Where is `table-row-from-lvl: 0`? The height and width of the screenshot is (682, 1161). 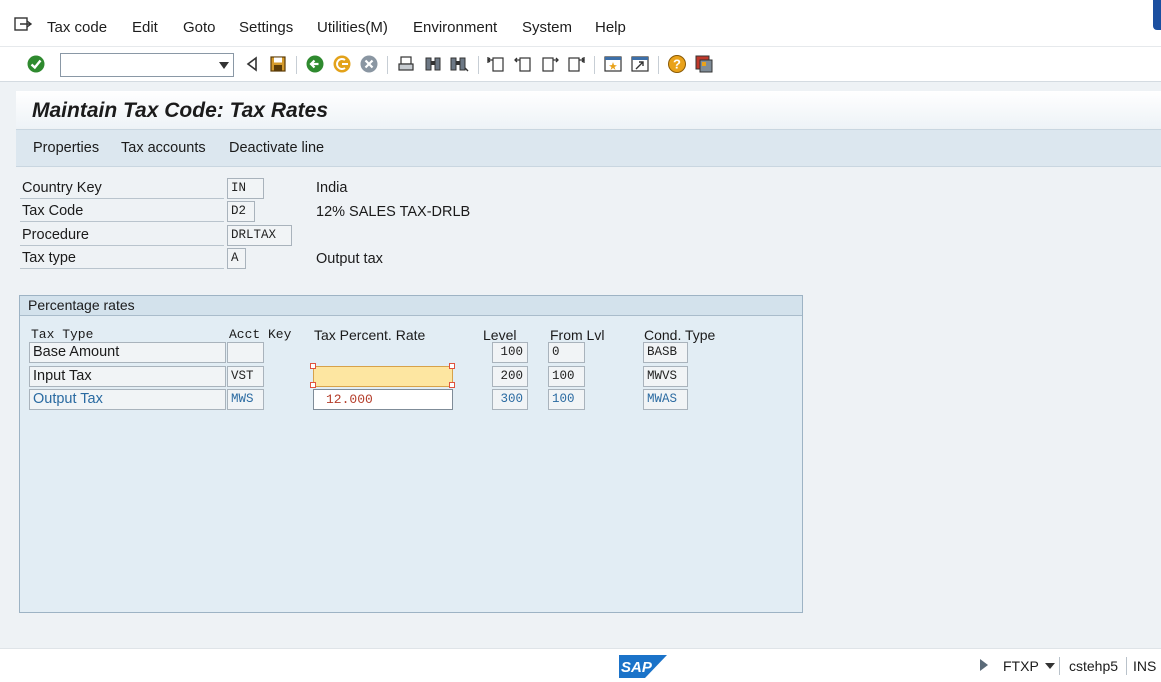 table-row-from-lvl: 0 is located at coordinates (566, 352).